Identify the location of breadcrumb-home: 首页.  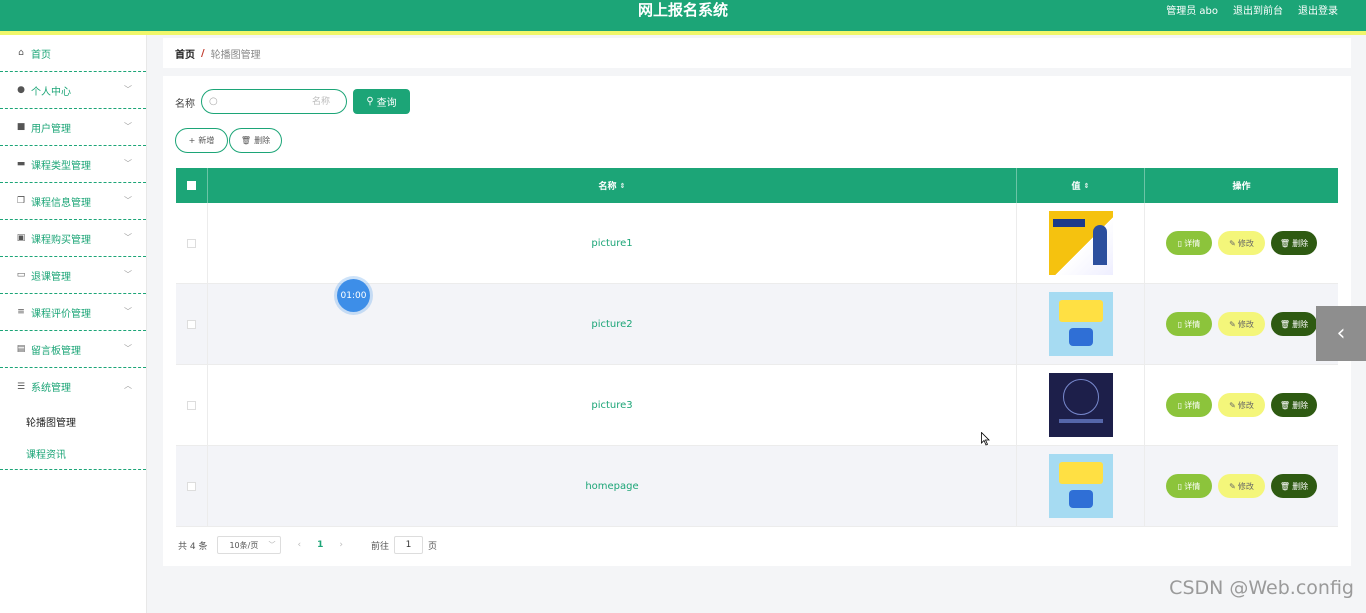
(185, 53).